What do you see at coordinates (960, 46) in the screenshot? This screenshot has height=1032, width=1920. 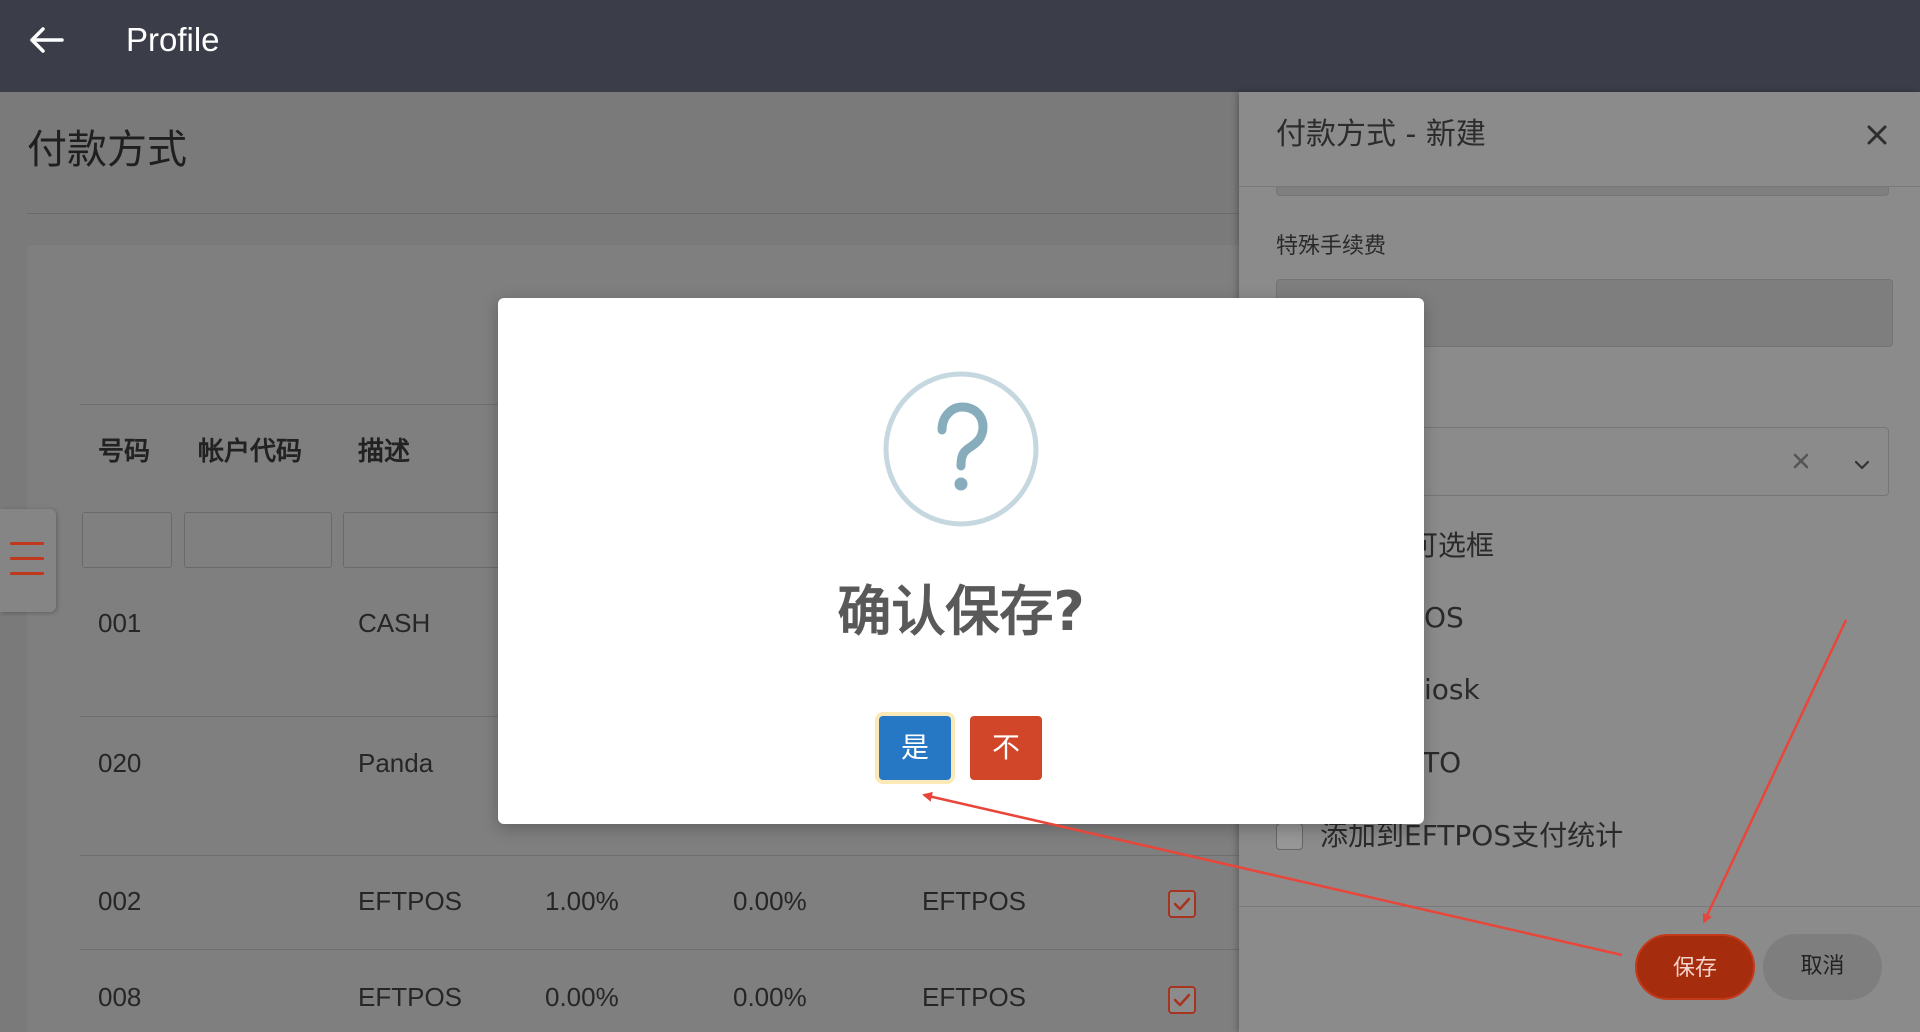 I see `top-app-bar: Profile` at bounding box center [960, 46].